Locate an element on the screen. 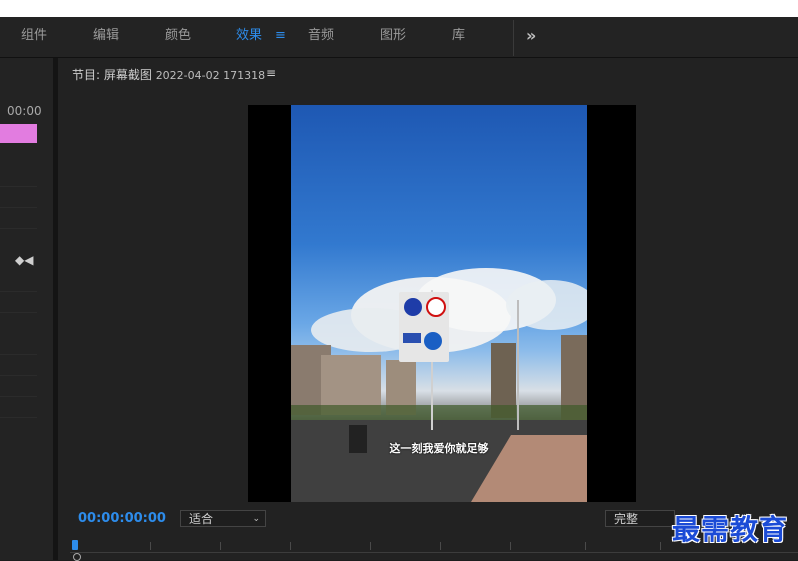  zoom-select-value: 适合 is located at coordinates (201, 519).